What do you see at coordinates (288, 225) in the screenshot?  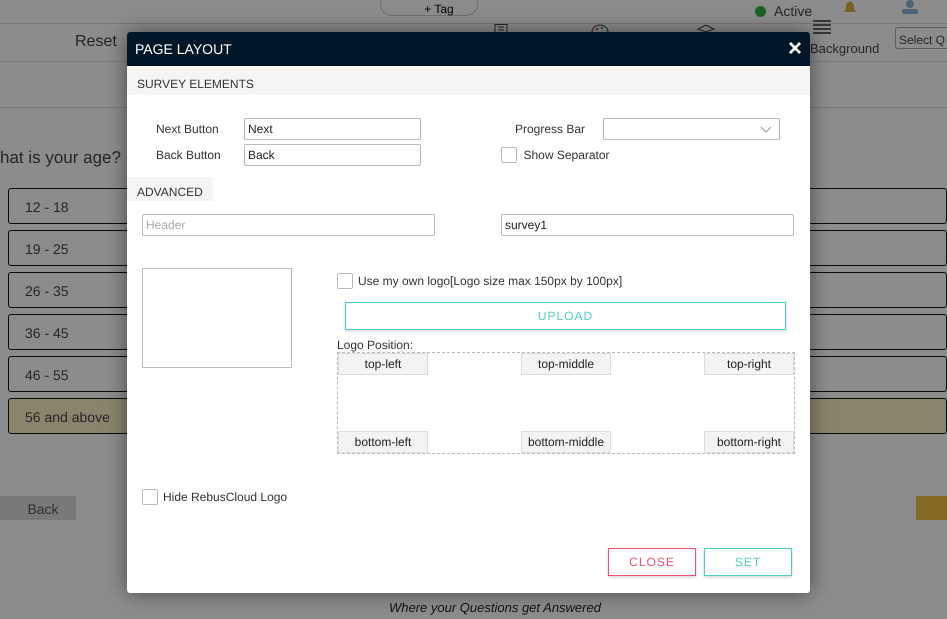 I see `input-field: Header` at bounding box center [288, 225].